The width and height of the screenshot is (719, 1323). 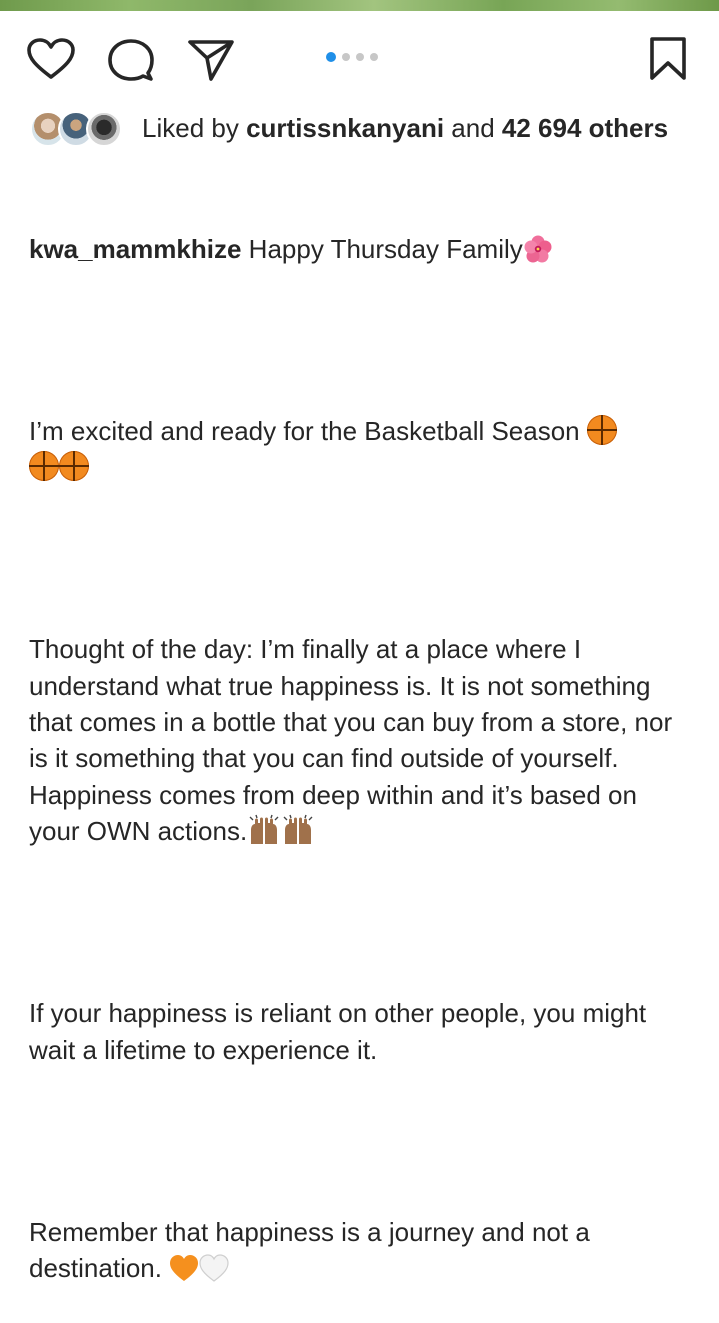 What do you see at coordinates (51, 59) in the screenshot?
I see `heart-icon` at bounding box center [51, 59].